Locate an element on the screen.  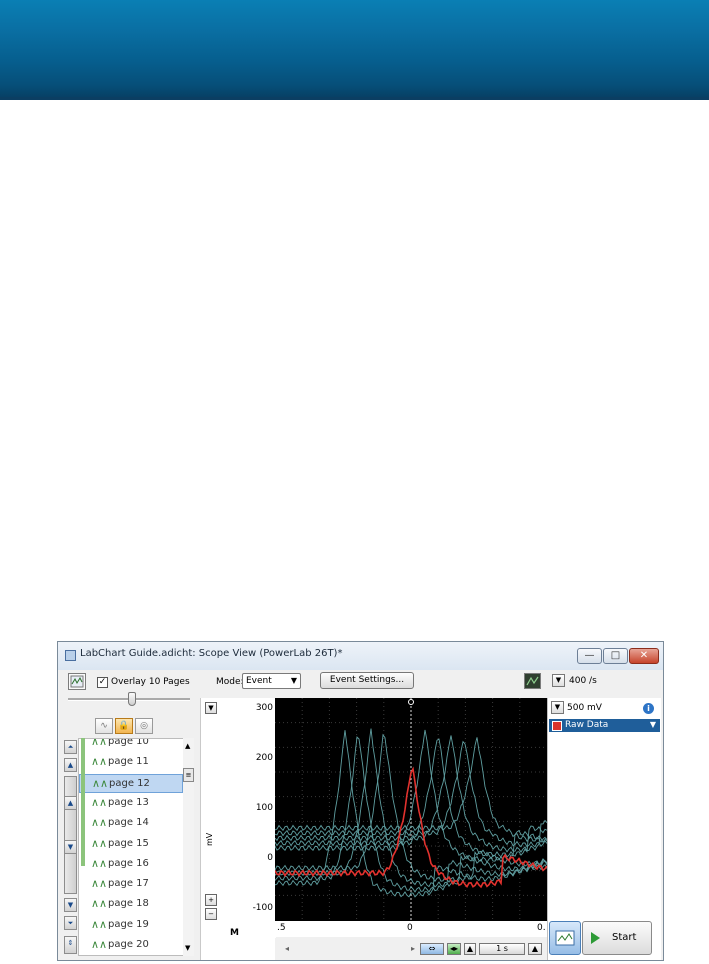
maximize-button: □ is located at coordinates (615, 656).